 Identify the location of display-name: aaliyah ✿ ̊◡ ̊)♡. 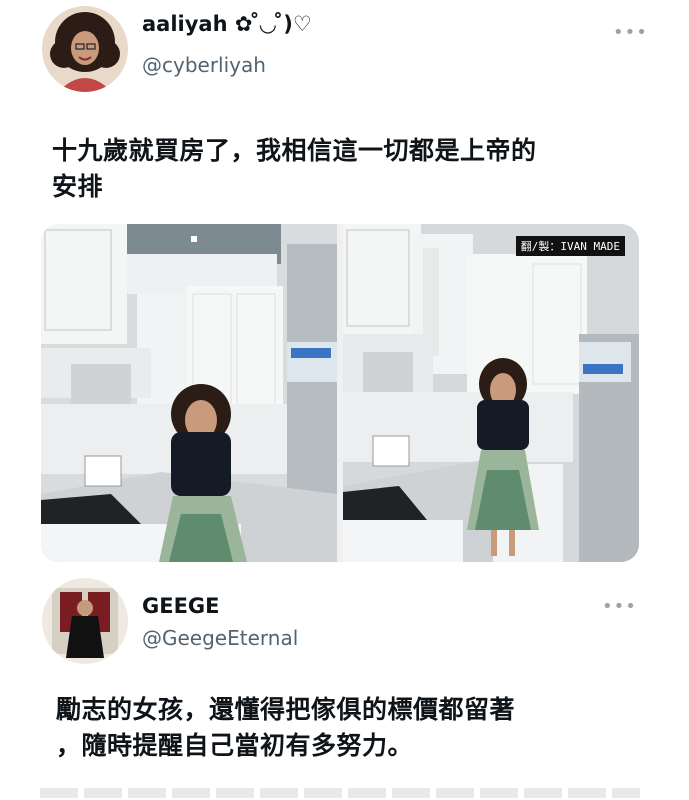
(227, 24).